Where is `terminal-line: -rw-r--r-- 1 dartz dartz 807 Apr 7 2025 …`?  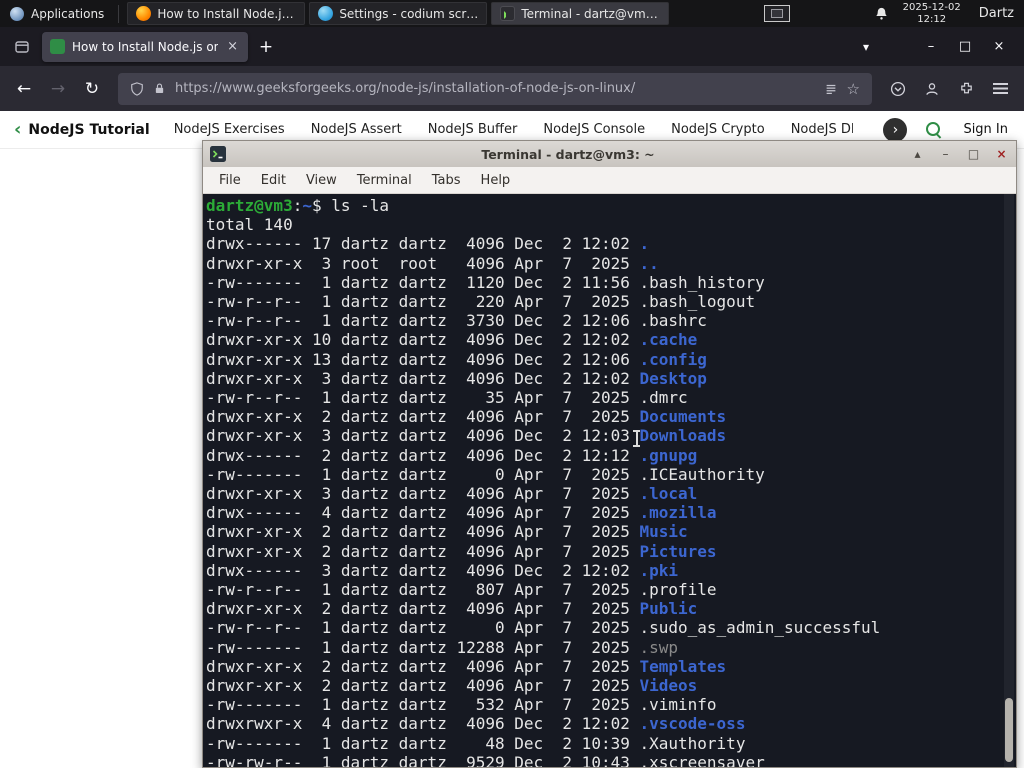 terminal-line: -rw-r--r-- 1 dartz dartz 807 Apr 7 2025 … is located at coordinates (461, 590).